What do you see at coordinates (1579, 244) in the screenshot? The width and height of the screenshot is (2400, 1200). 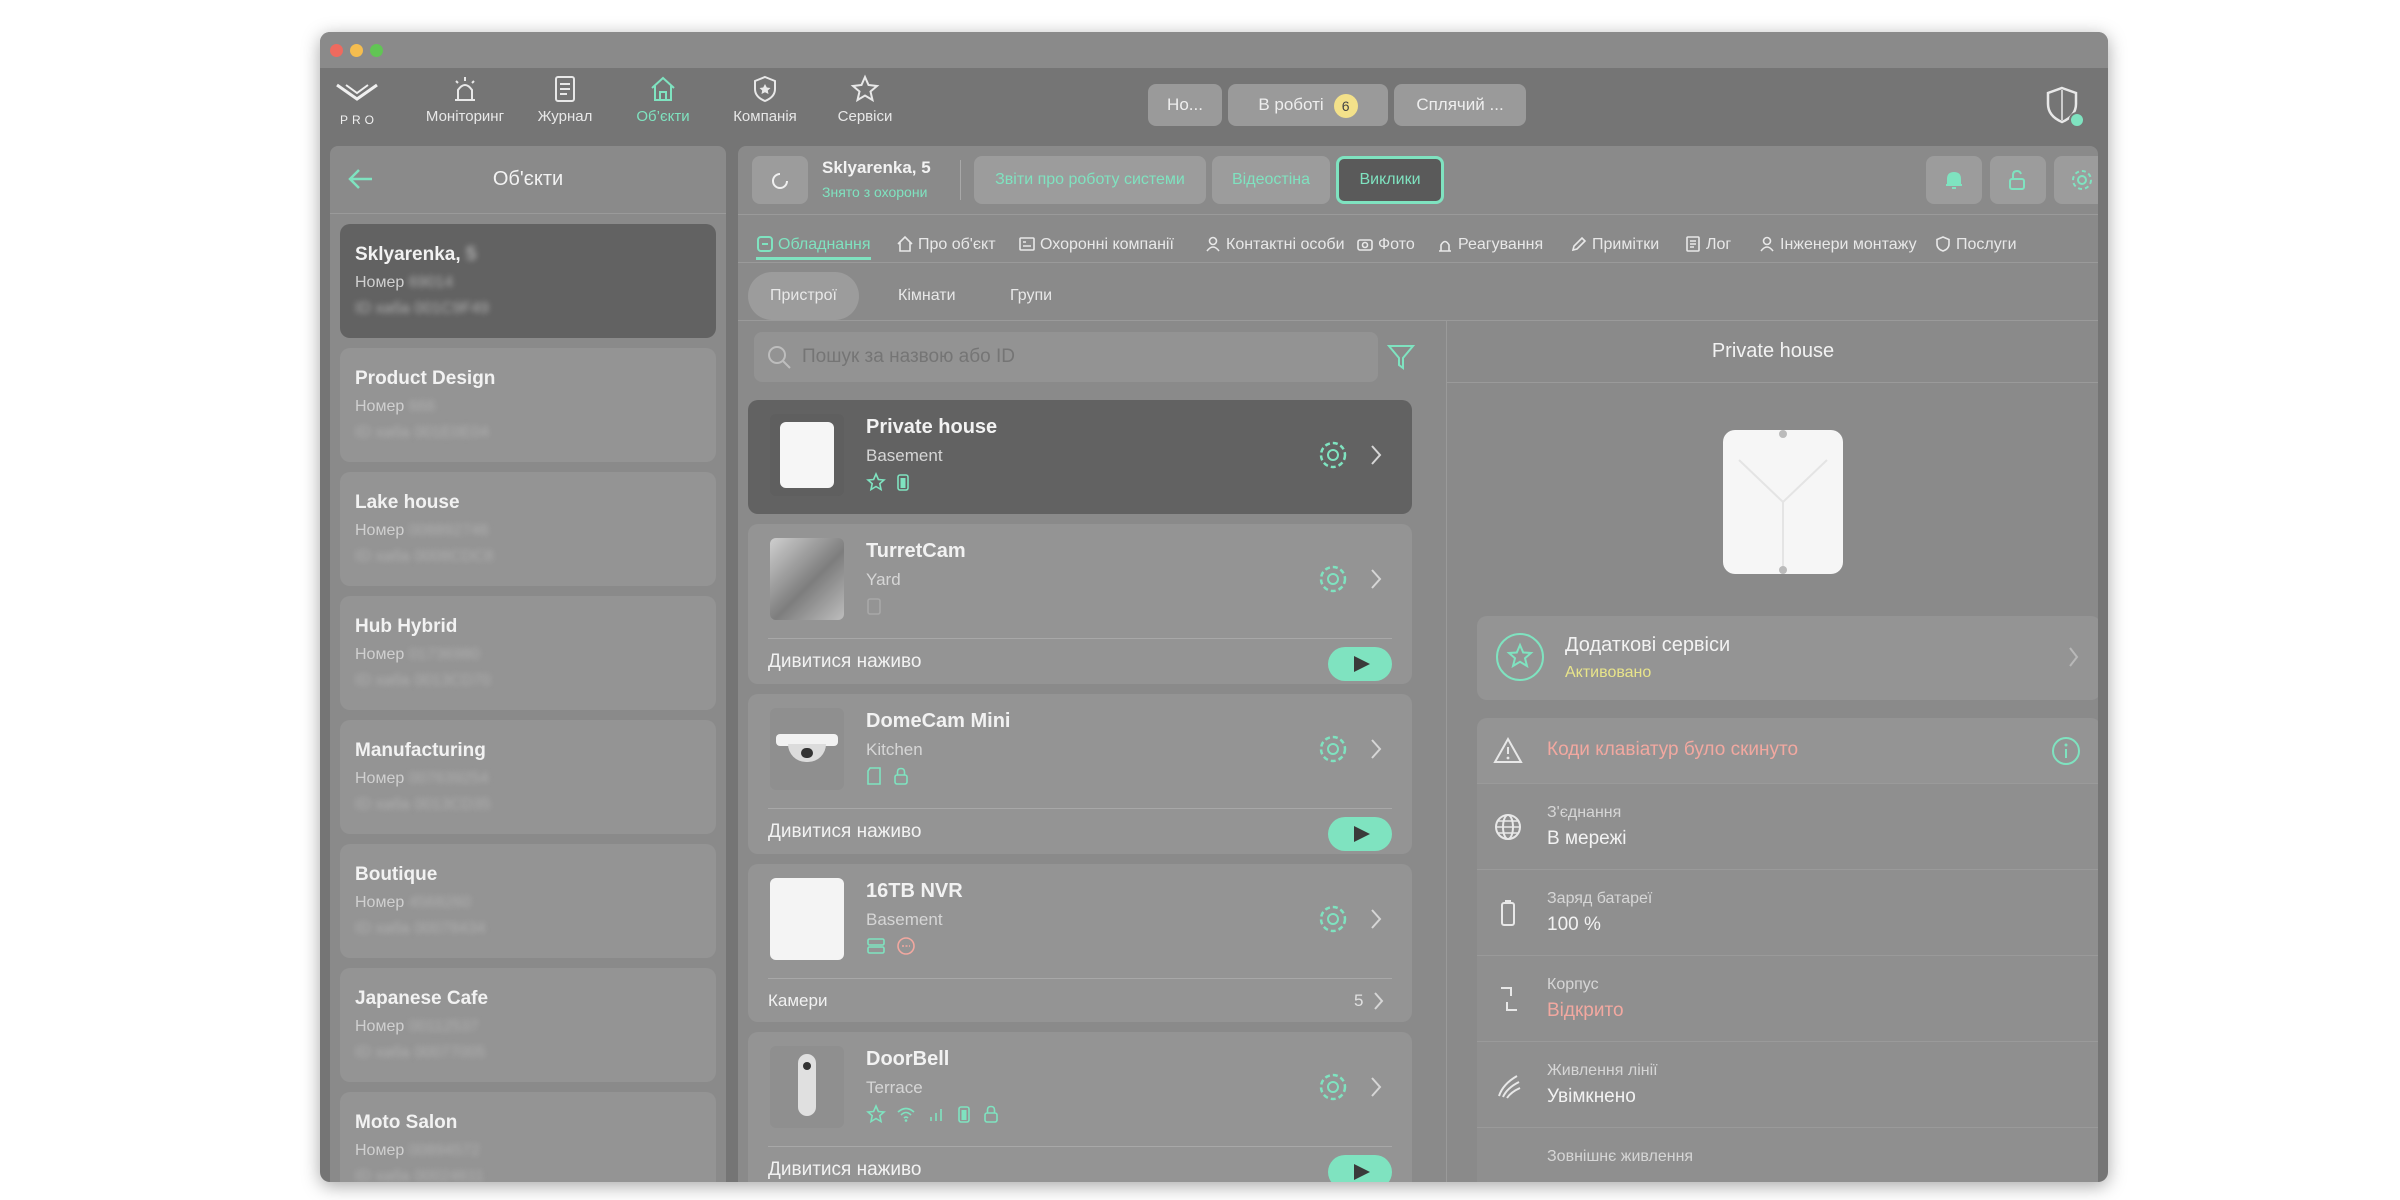 I see `pencil-icon` at bounding box center [1579, 244].